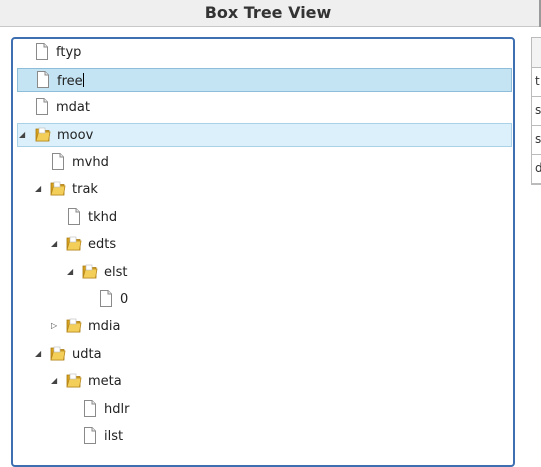  I want to click on panel-title: Box Tree View, so click(268, 12).